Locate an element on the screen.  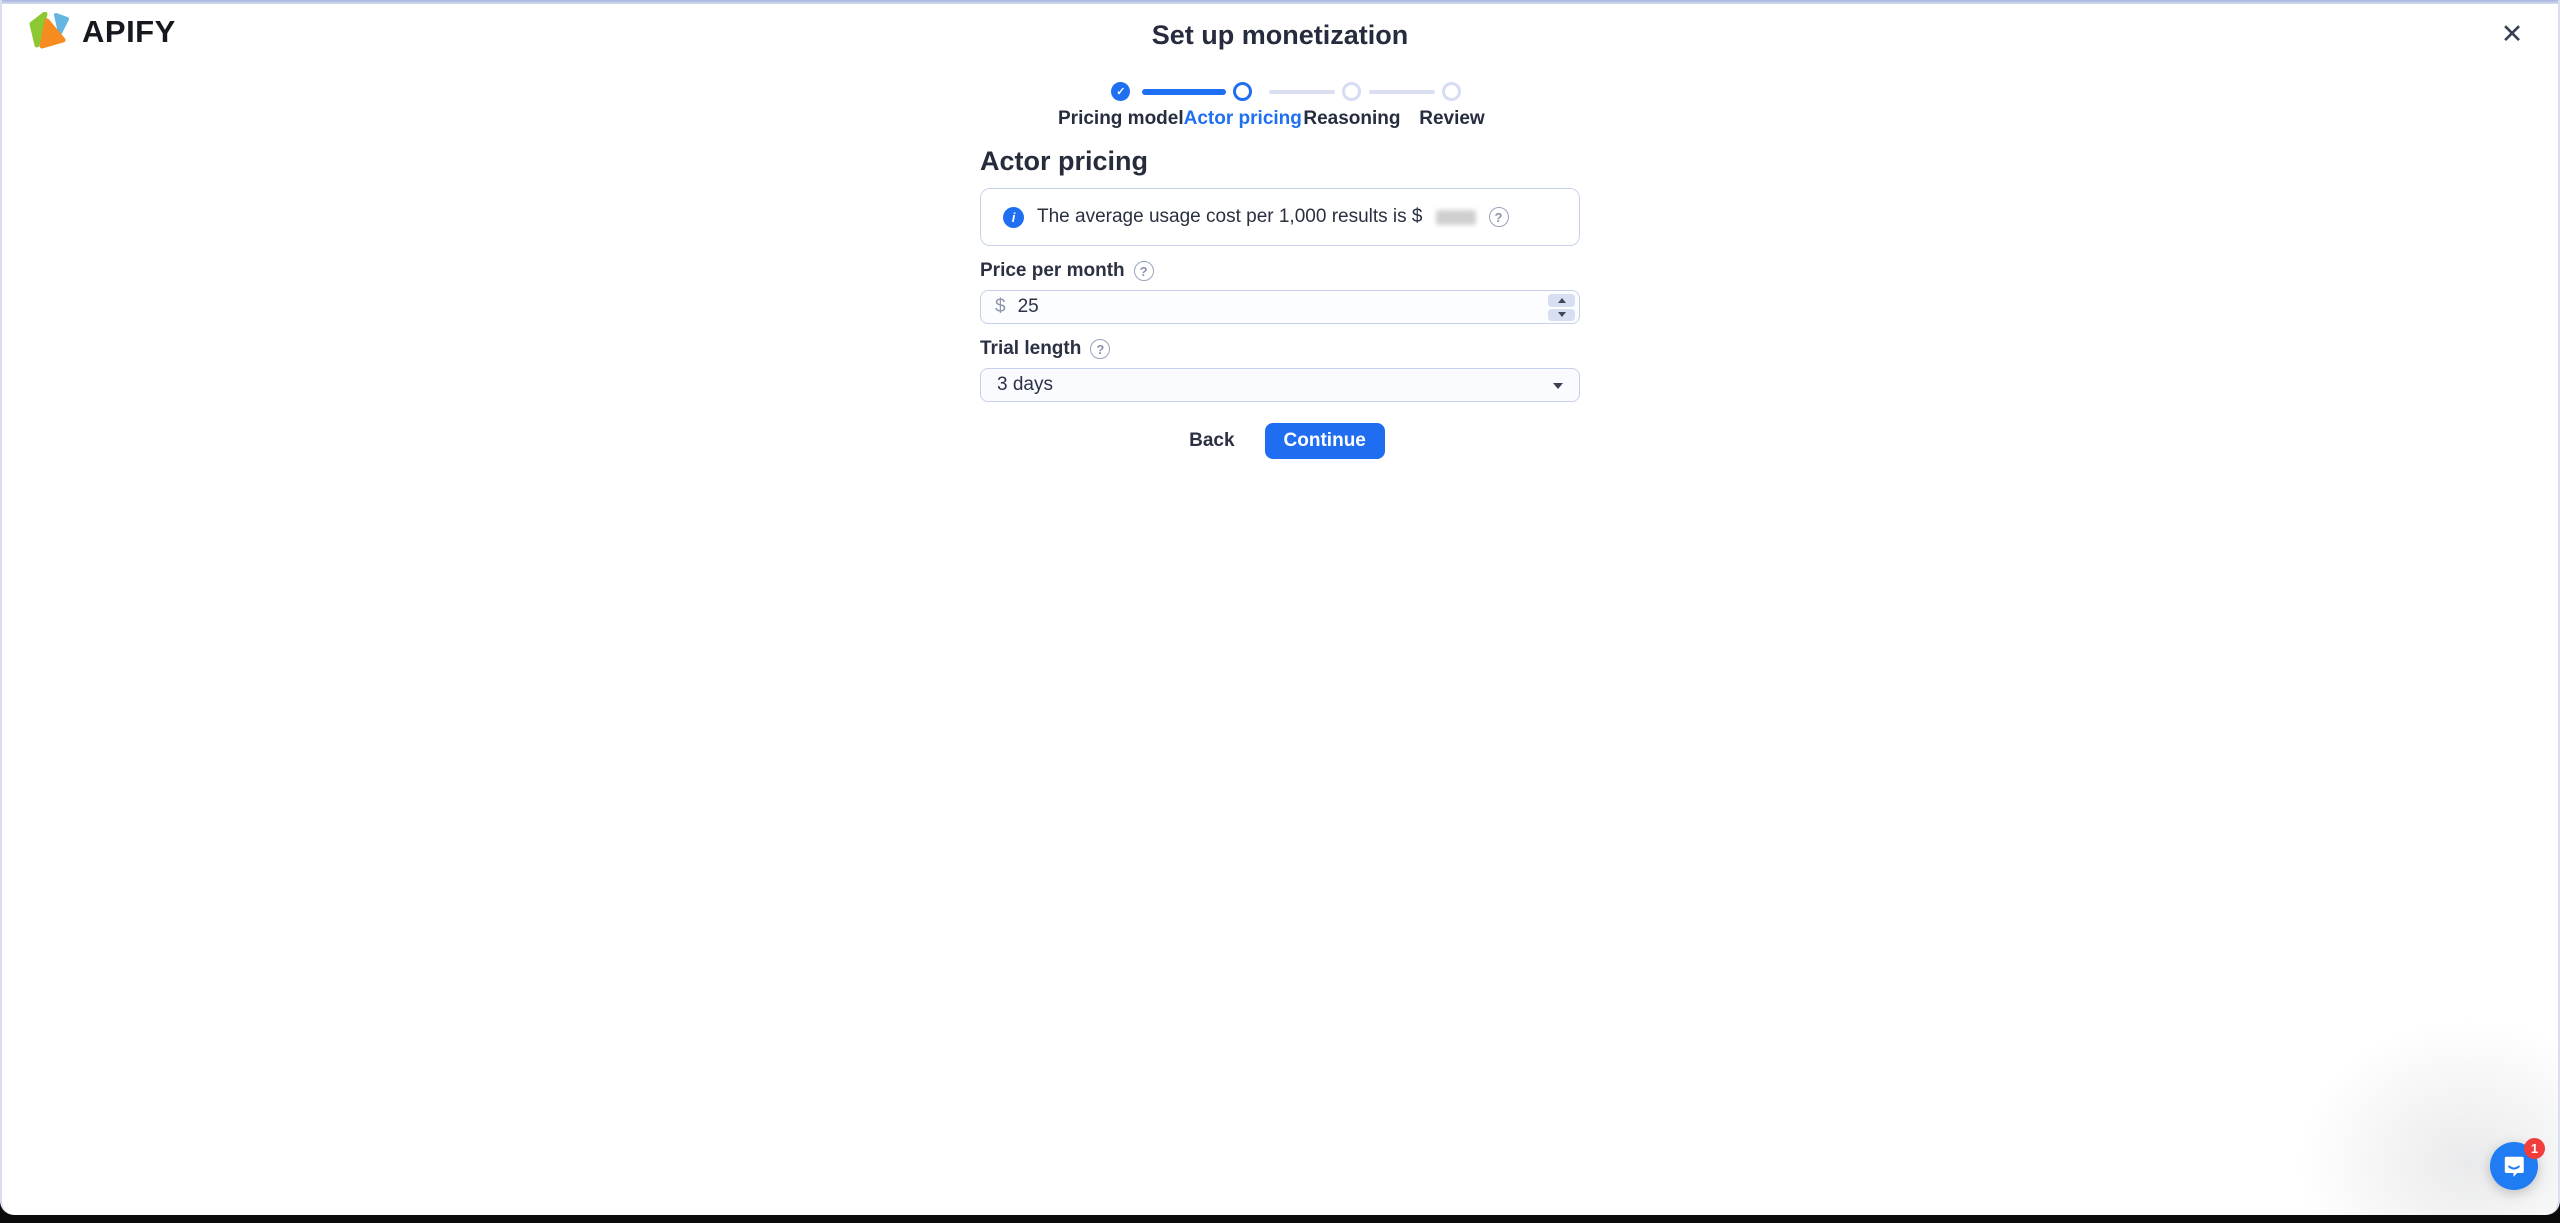
increment-button is located at coordinates (1561, 300).